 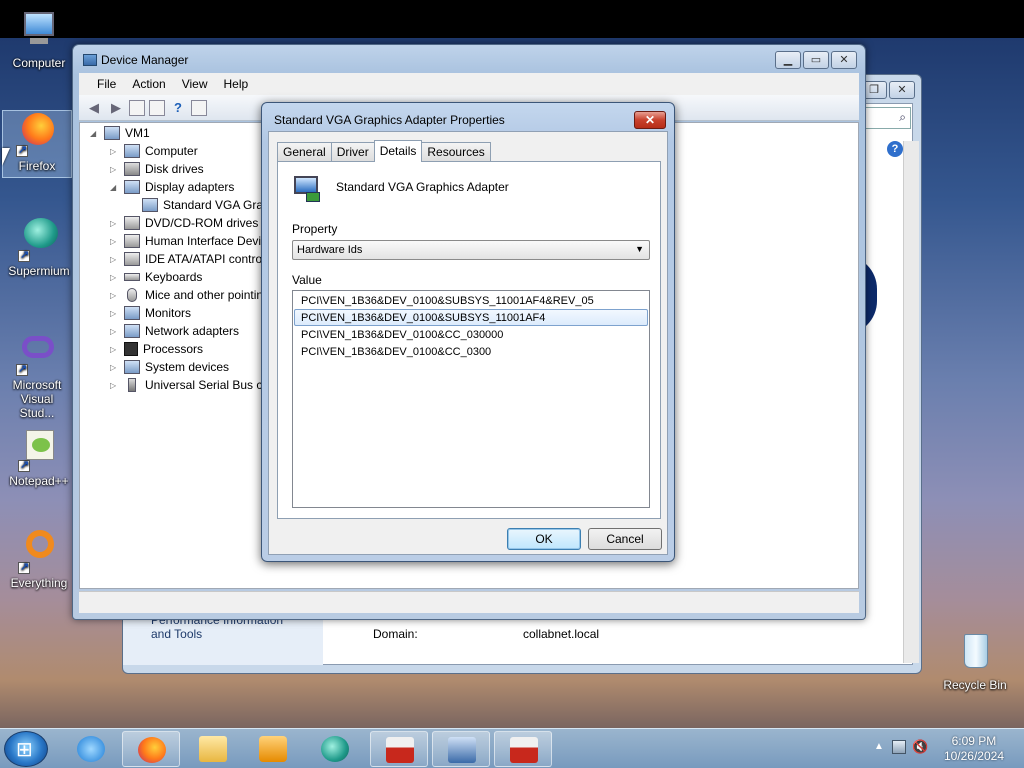 I want to click on tree-item-keyboards: ▷ Keyboards, so click(x=156, y=277).